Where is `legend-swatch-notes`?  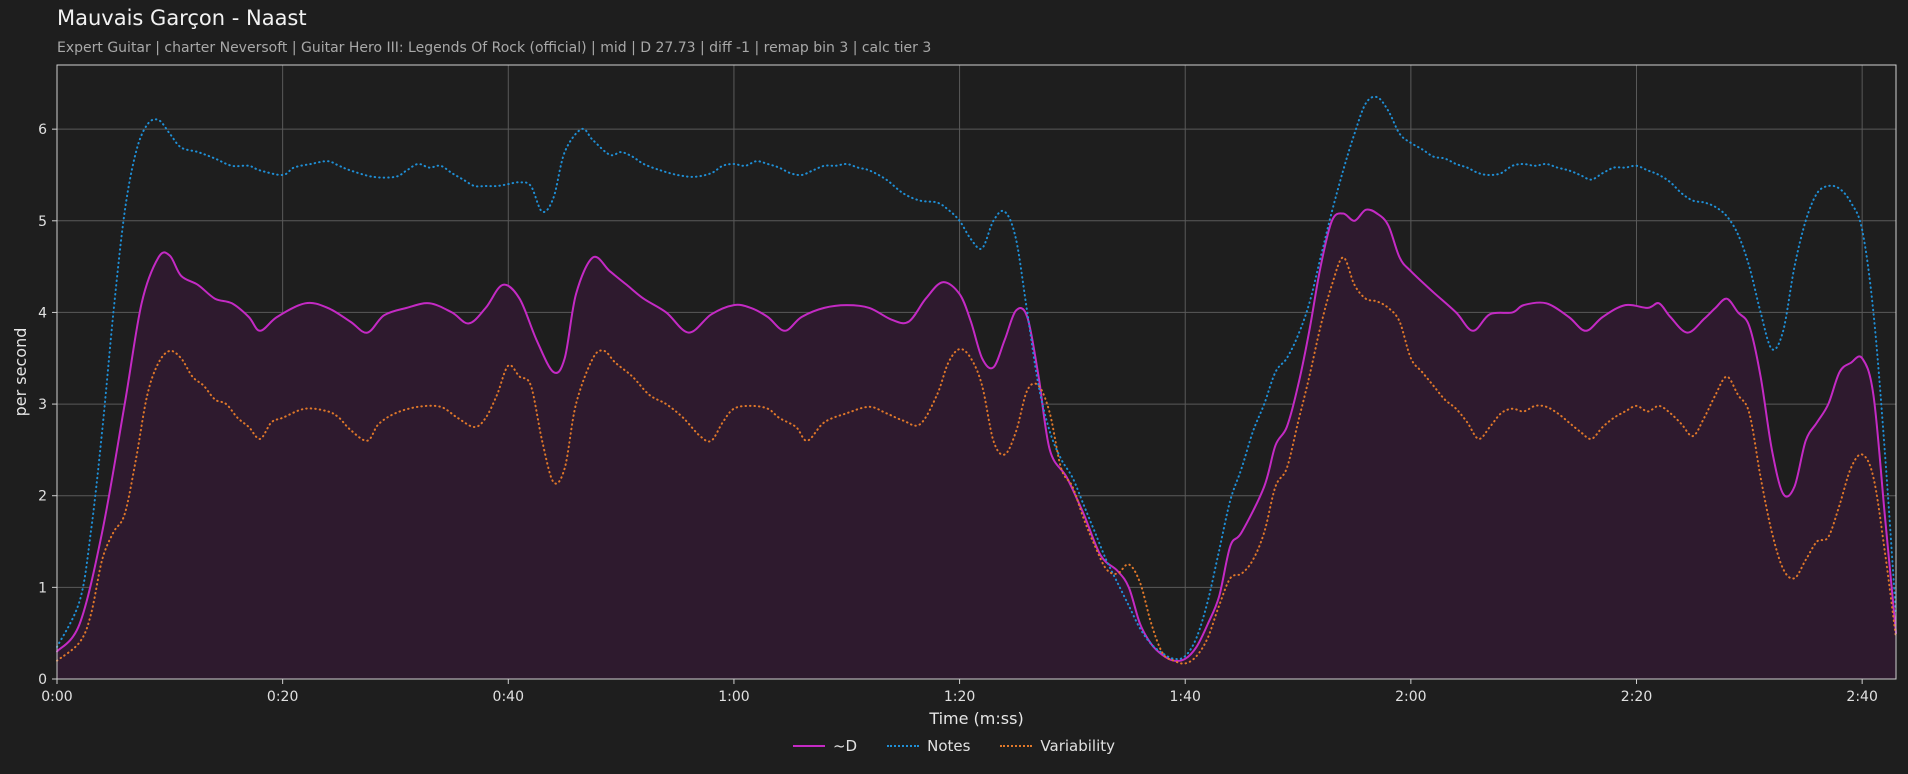
legend-swatch-notes is located at coordinates (903, 746).